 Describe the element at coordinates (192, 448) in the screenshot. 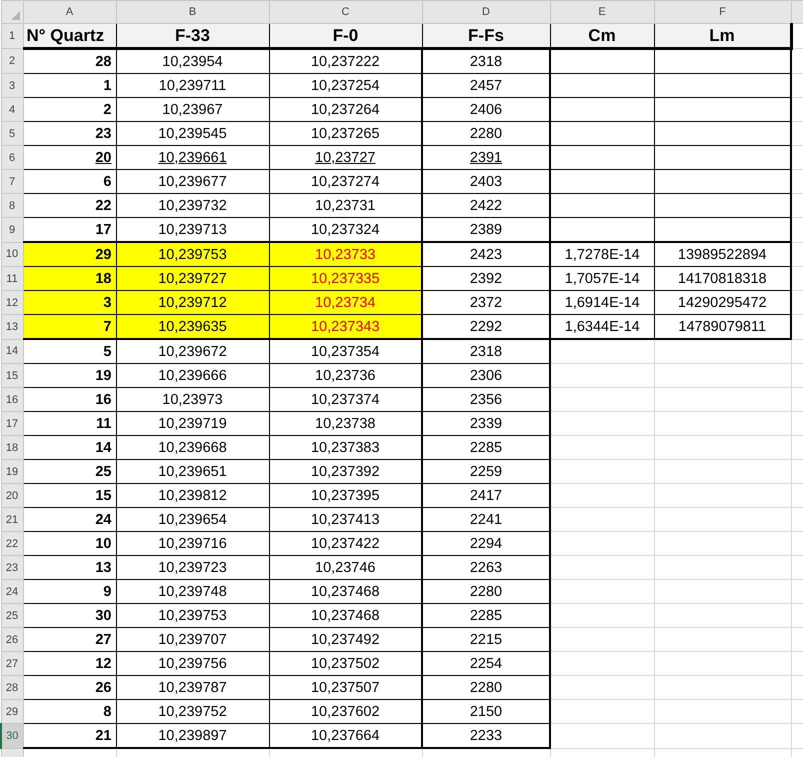

I see `table-cell: 10,239668` at that location.